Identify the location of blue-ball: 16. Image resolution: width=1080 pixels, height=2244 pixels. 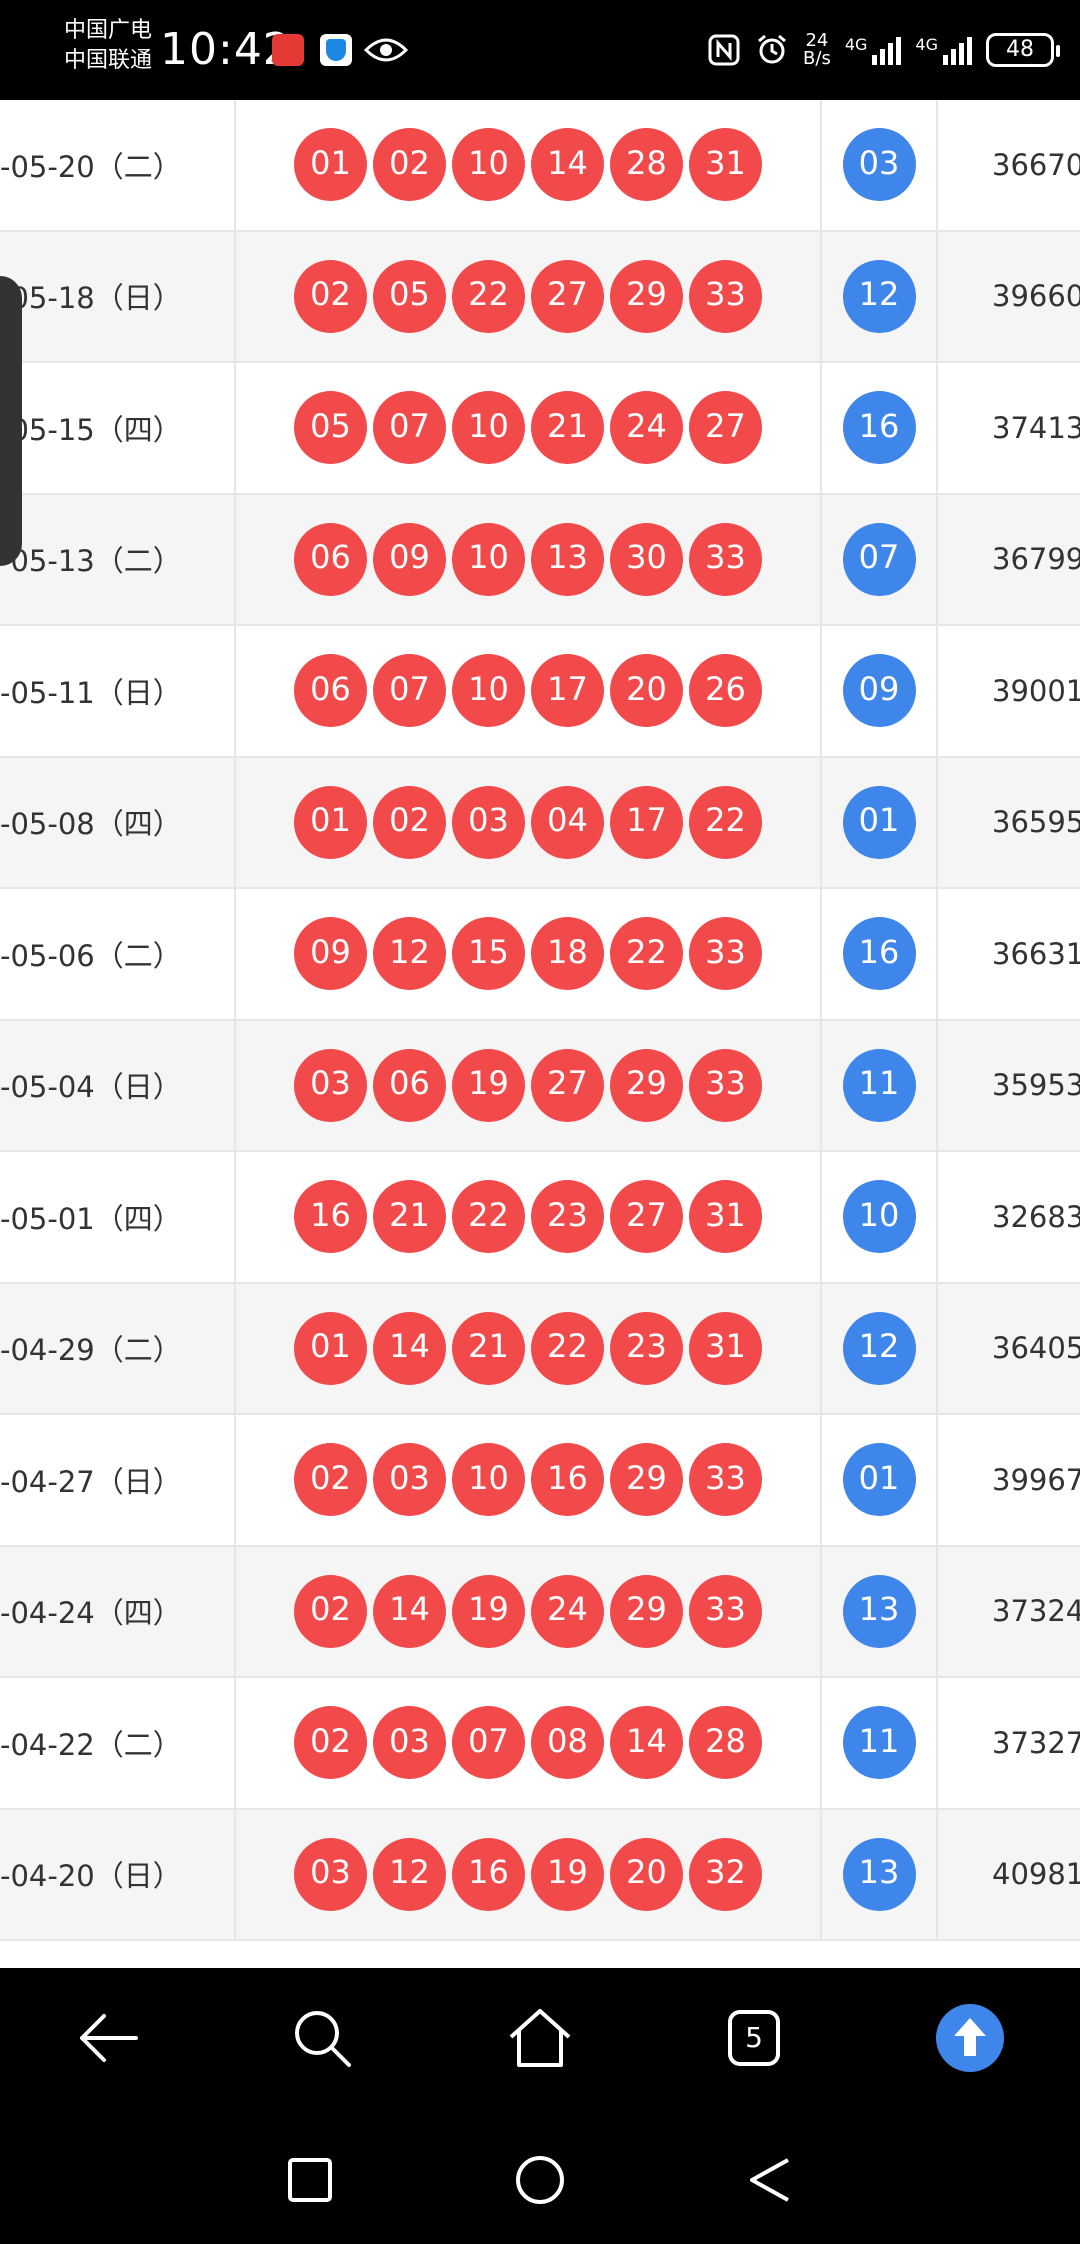
(879, 954).